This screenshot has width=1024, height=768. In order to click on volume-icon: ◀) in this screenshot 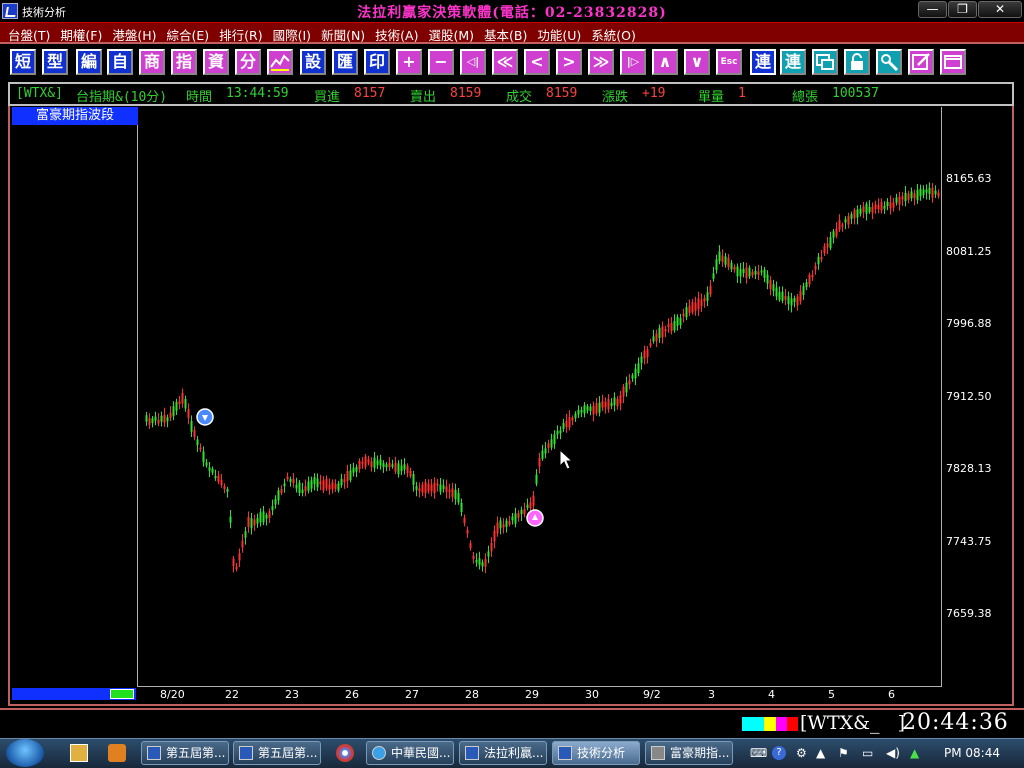, I will do `click(893, 753)`.